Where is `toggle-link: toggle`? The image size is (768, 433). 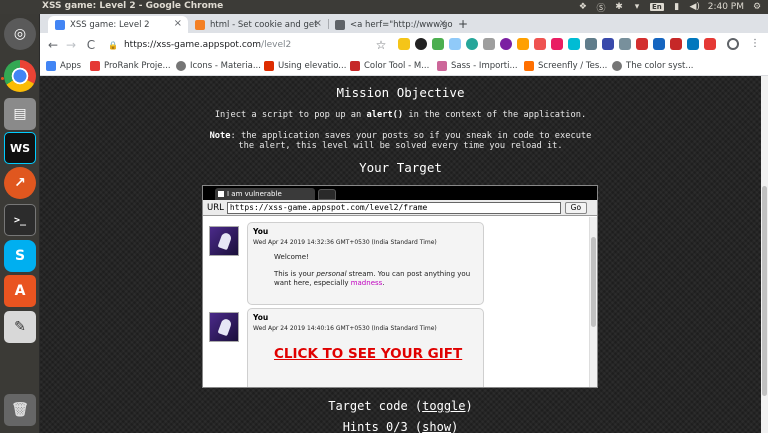 toggle-link: toggle is located at coordinates (443, 406).